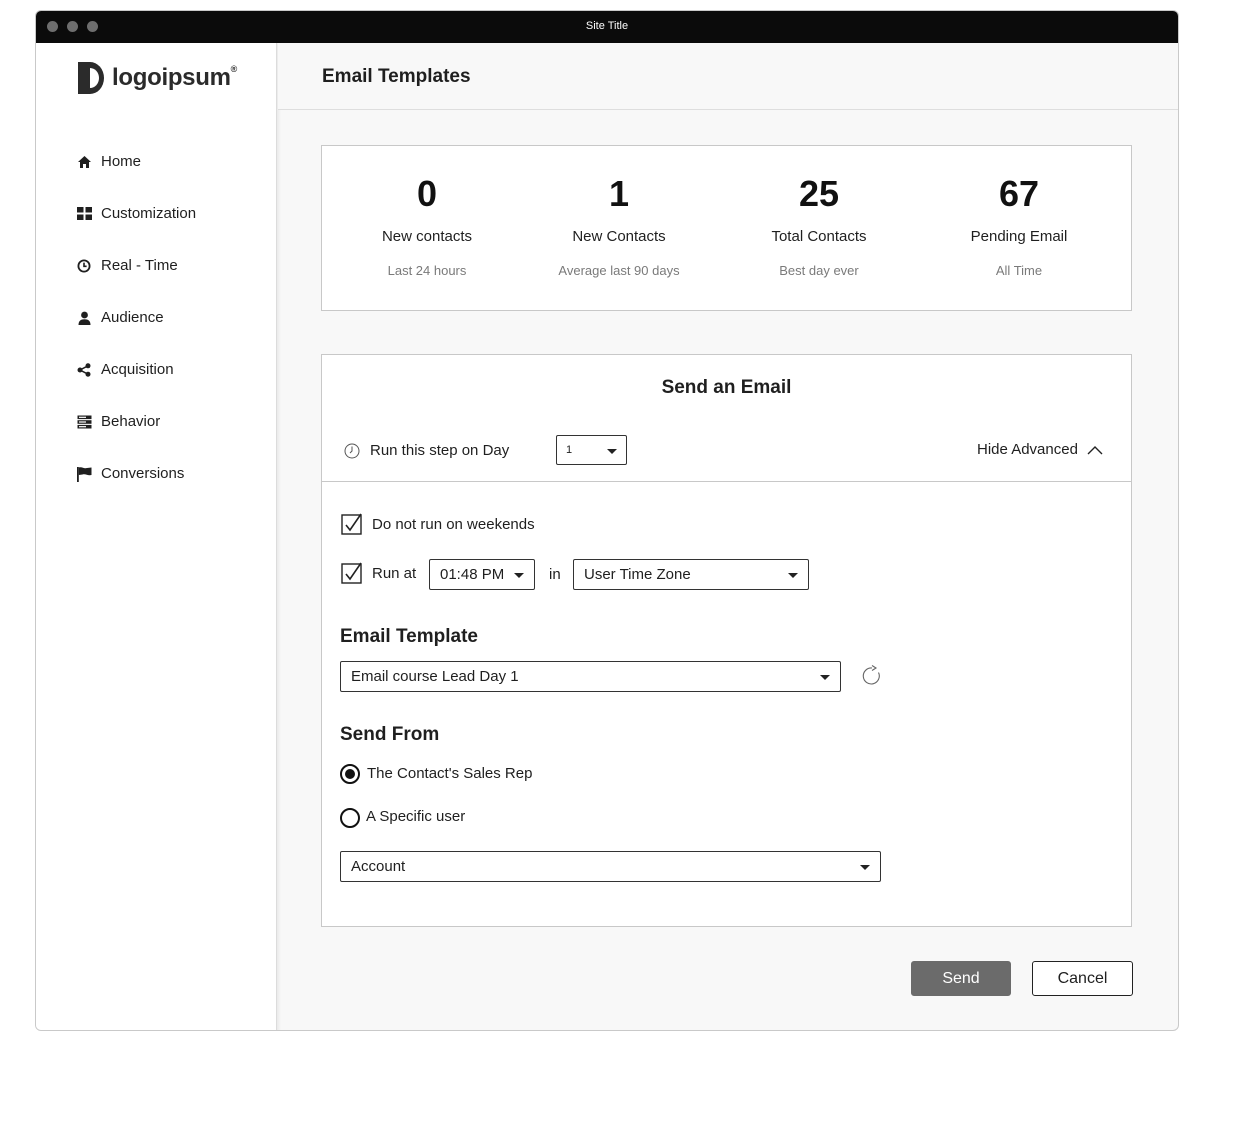 This screenshot has height=1130, width=1243. Describe the element at coordinates (91, 78) in the screenshot. I see `logo-mark-icon` at that location.